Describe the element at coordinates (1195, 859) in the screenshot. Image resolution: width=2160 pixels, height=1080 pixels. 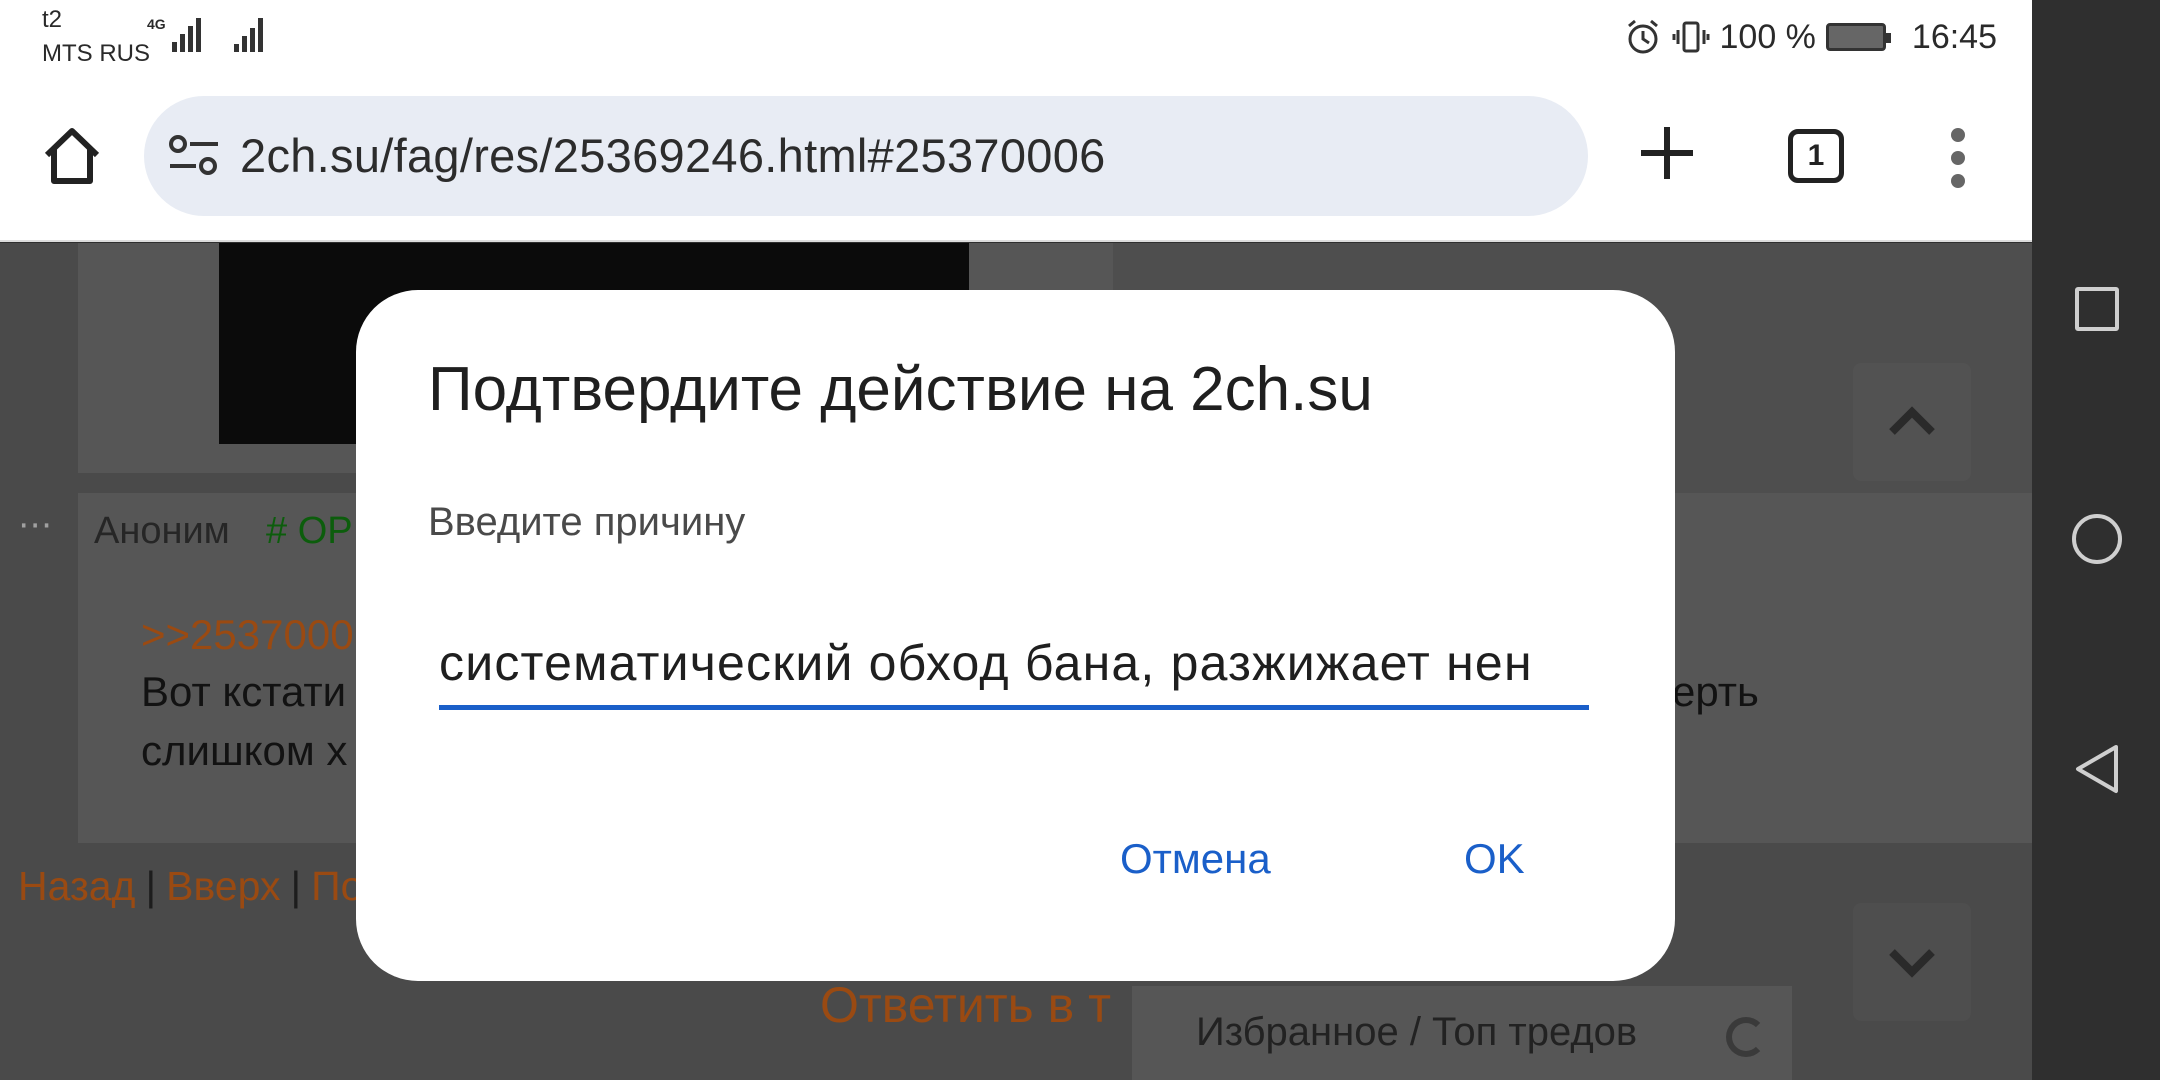
I see `cancel-button: Отмена` at that location.